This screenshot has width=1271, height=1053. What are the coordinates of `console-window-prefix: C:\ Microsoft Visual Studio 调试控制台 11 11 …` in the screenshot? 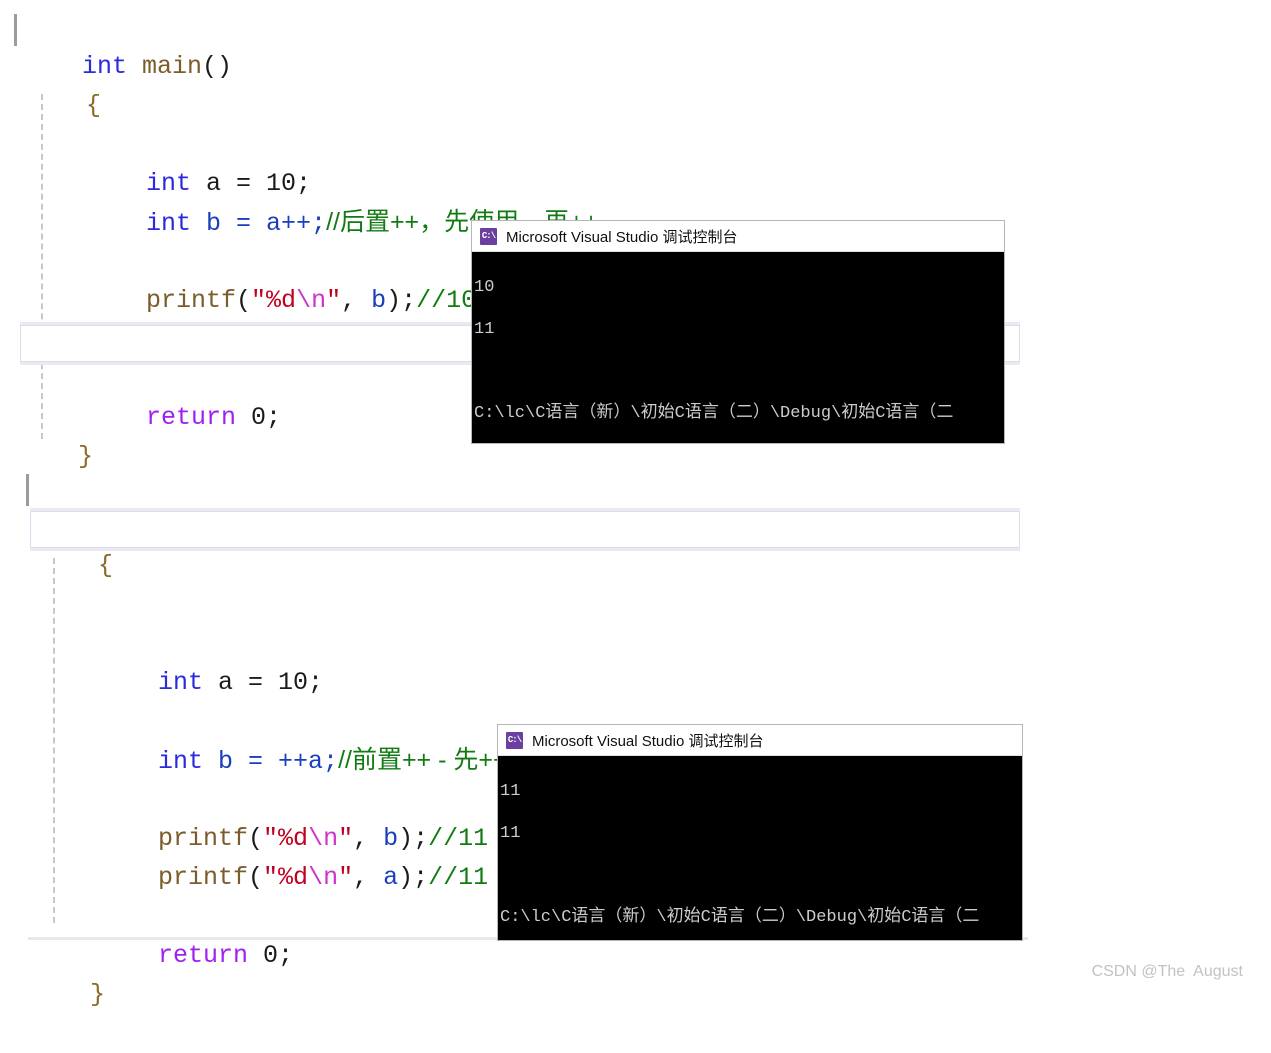 It's located at (760, 832).